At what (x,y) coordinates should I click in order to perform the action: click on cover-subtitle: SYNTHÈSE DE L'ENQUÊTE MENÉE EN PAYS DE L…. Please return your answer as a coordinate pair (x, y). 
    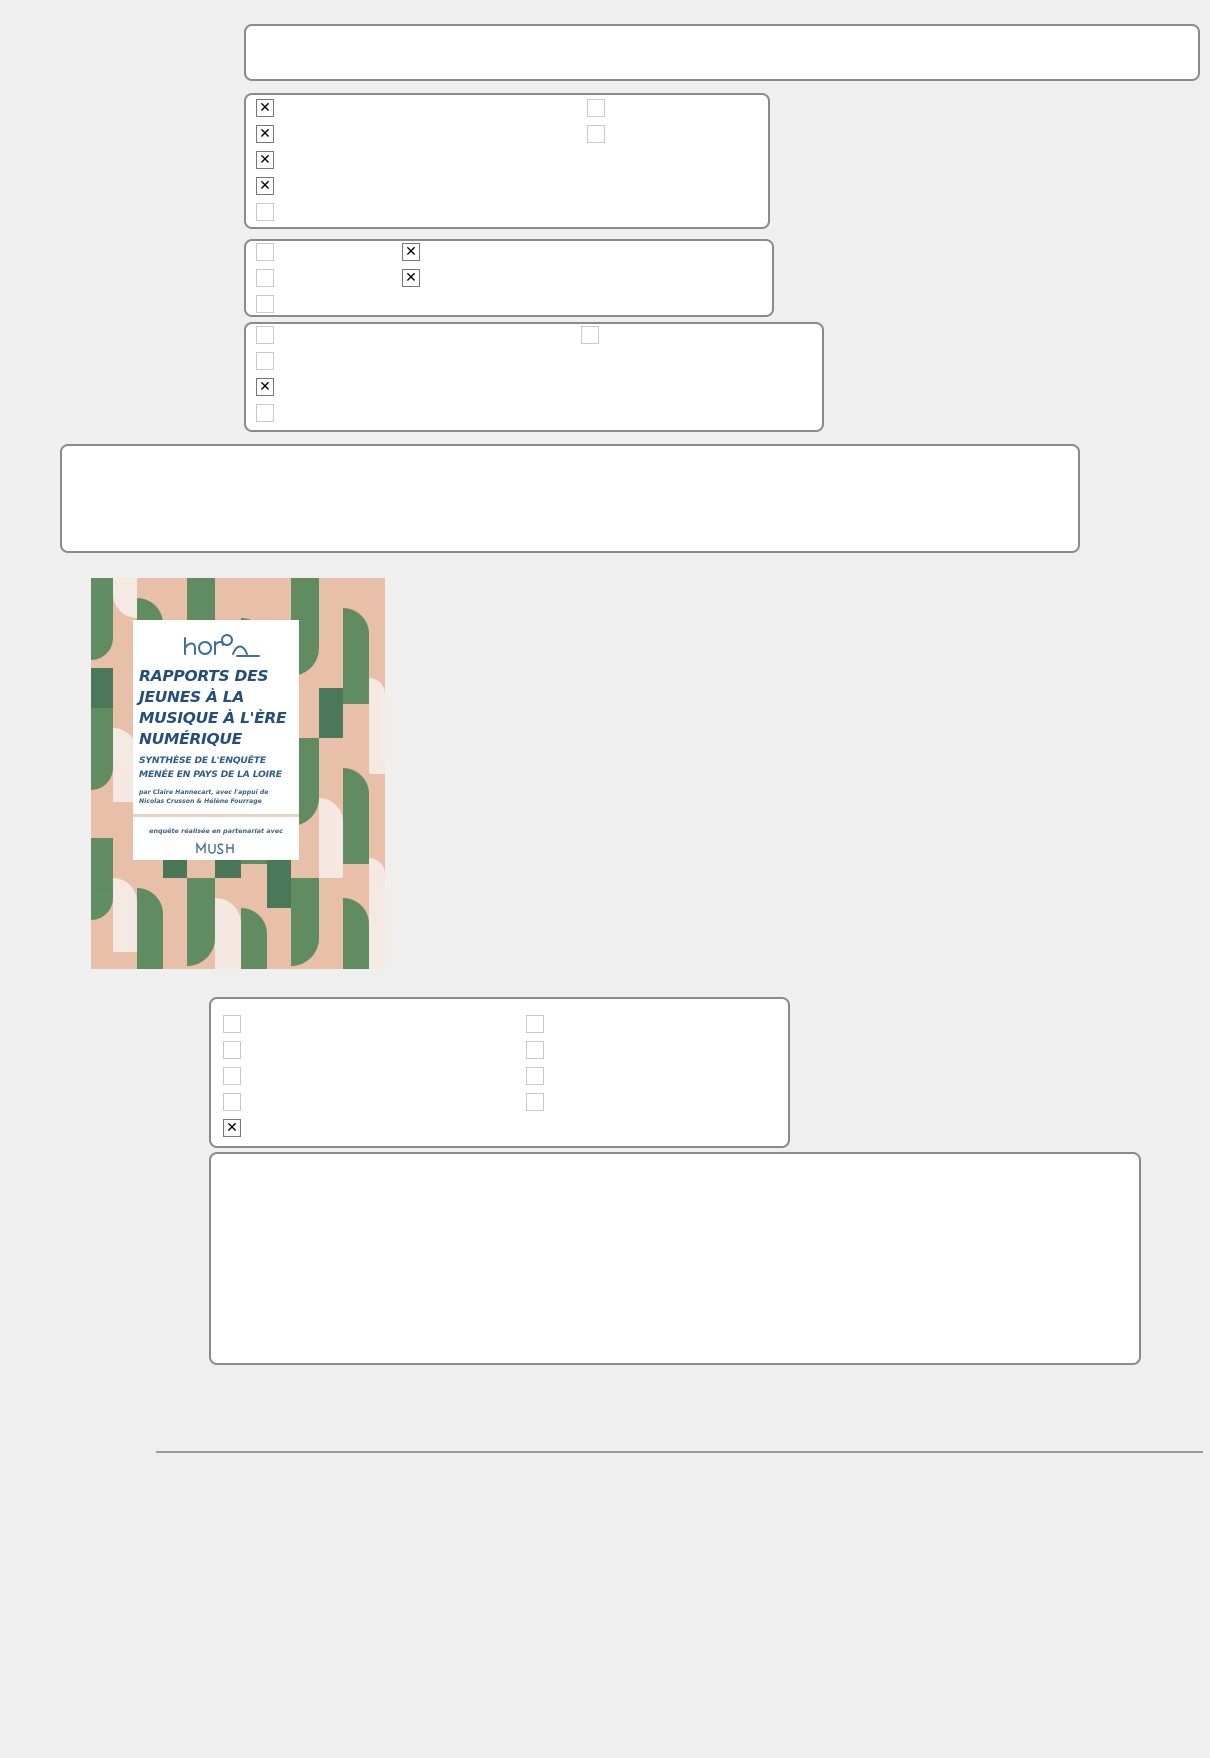
    Looking at the image, I should click on (210, 767).